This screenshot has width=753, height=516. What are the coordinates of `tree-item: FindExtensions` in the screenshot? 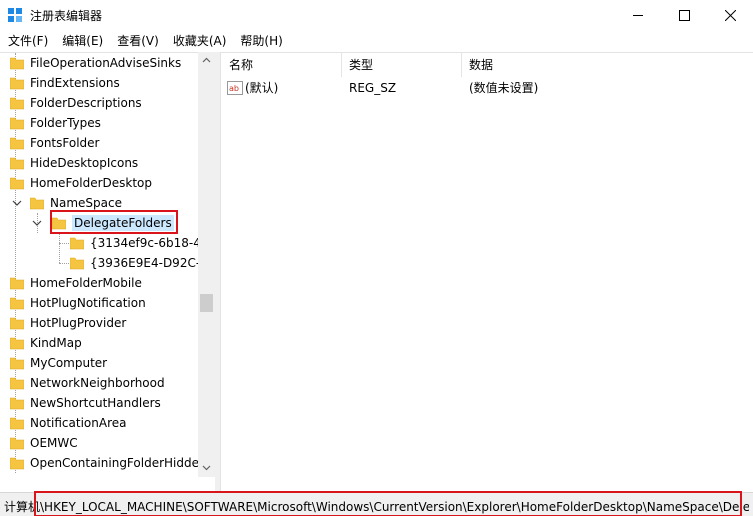 It's located at (65, 83).